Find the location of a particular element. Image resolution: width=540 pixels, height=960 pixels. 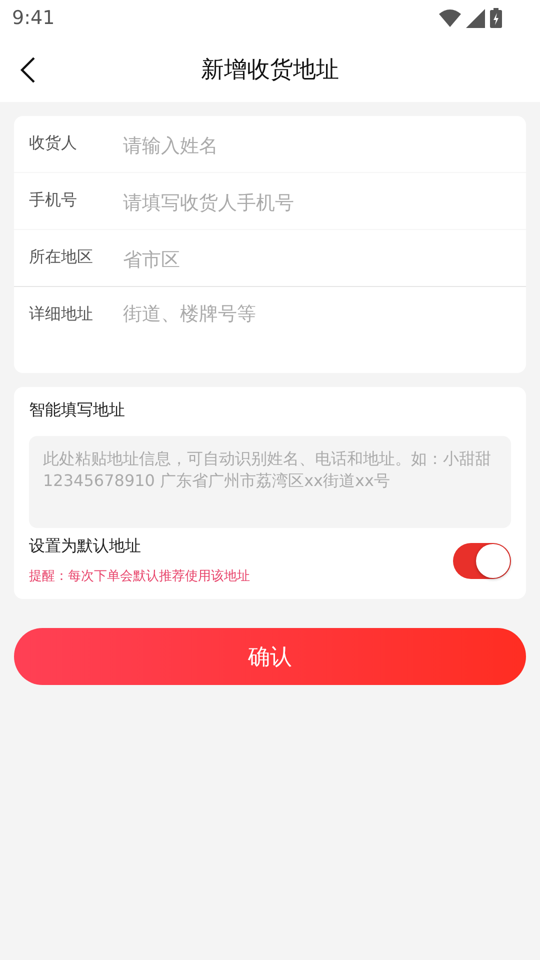

paste-input: 此处粘贴地址信息，可自动识别姓名、电话和地址。如：小甜甜 12345678910 广东省广州市荔湾区xx街道xx号 is located at coordinates (270, 482).